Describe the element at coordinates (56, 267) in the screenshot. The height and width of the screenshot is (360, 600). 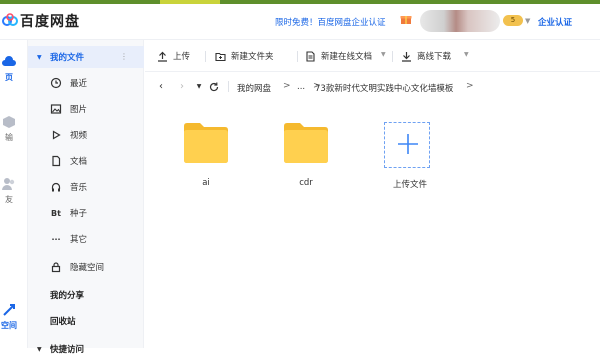
I see `lock-icon` at that location.